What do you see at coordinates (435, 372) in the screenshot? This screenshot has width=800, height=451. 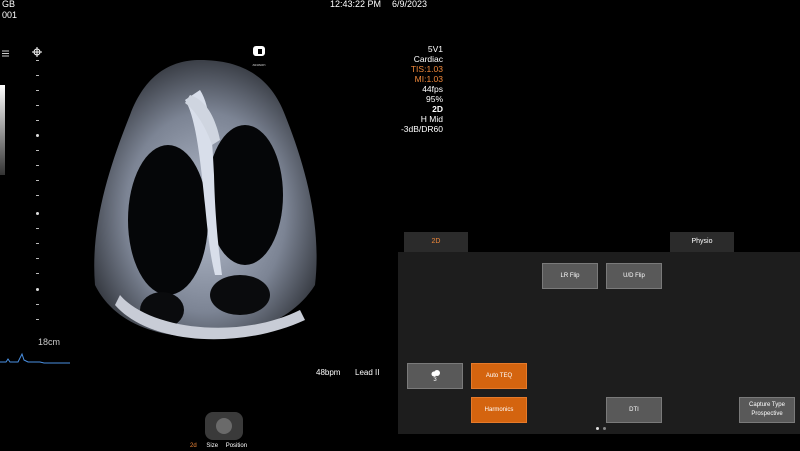 I see `cloud-icon` at bounding box center [435, 372].